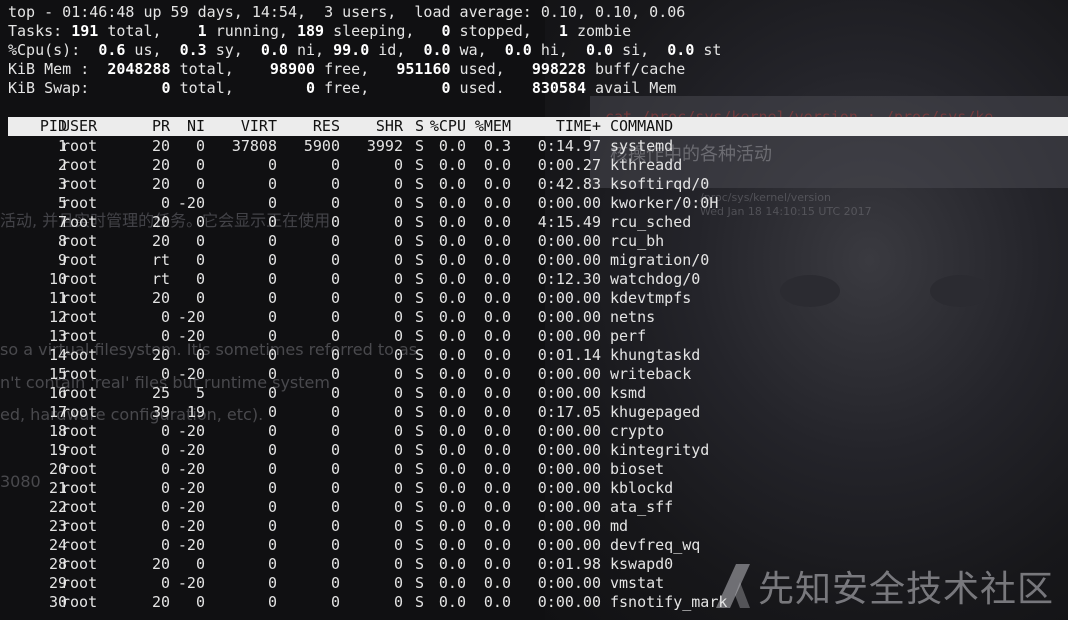 The width and height of the screenshot is (1068, 620). I want to click on column-header-virt: VIRT, so click(241, 126).